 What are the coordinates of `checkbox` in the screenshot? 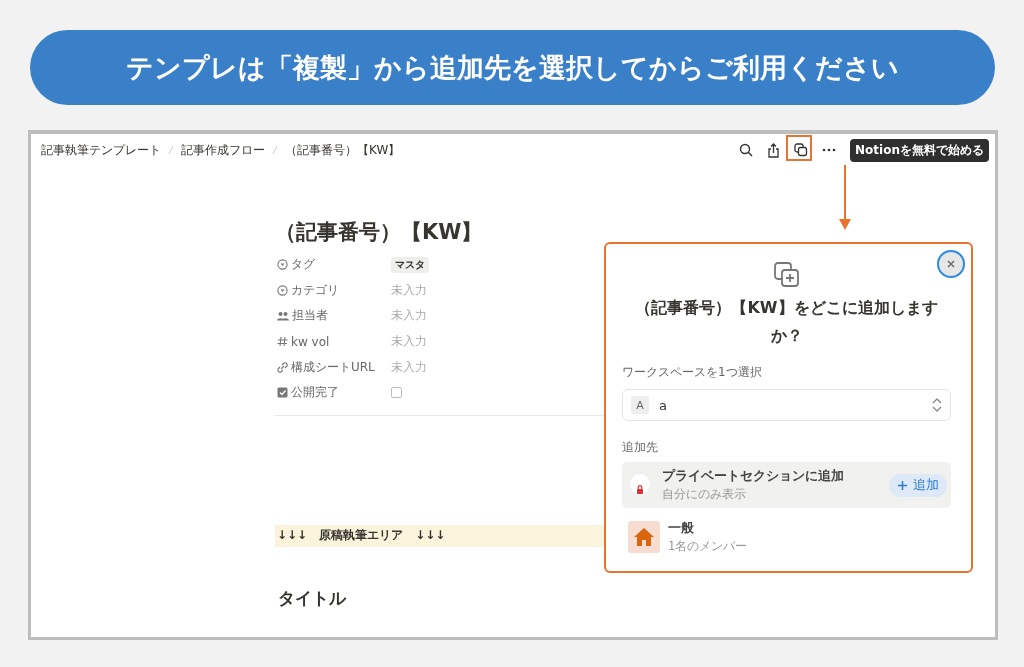 It's located at (396, 393).